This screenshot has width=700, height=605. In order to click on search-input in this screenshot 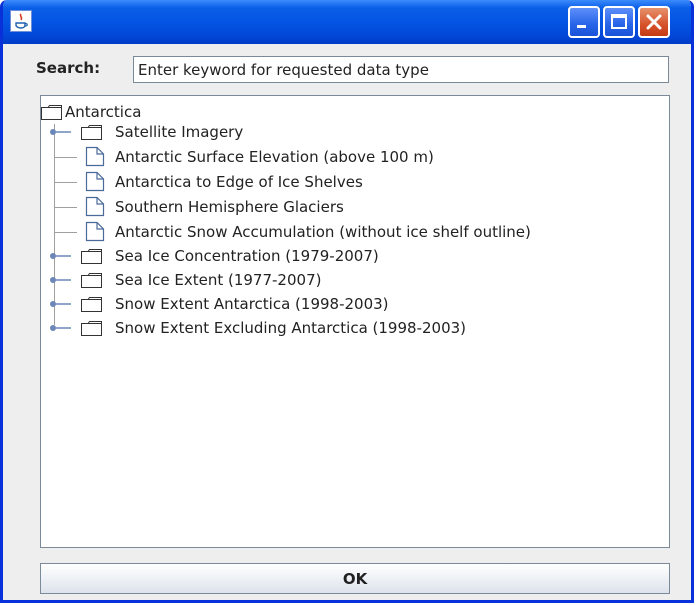, I will do `click(401, 69)`.